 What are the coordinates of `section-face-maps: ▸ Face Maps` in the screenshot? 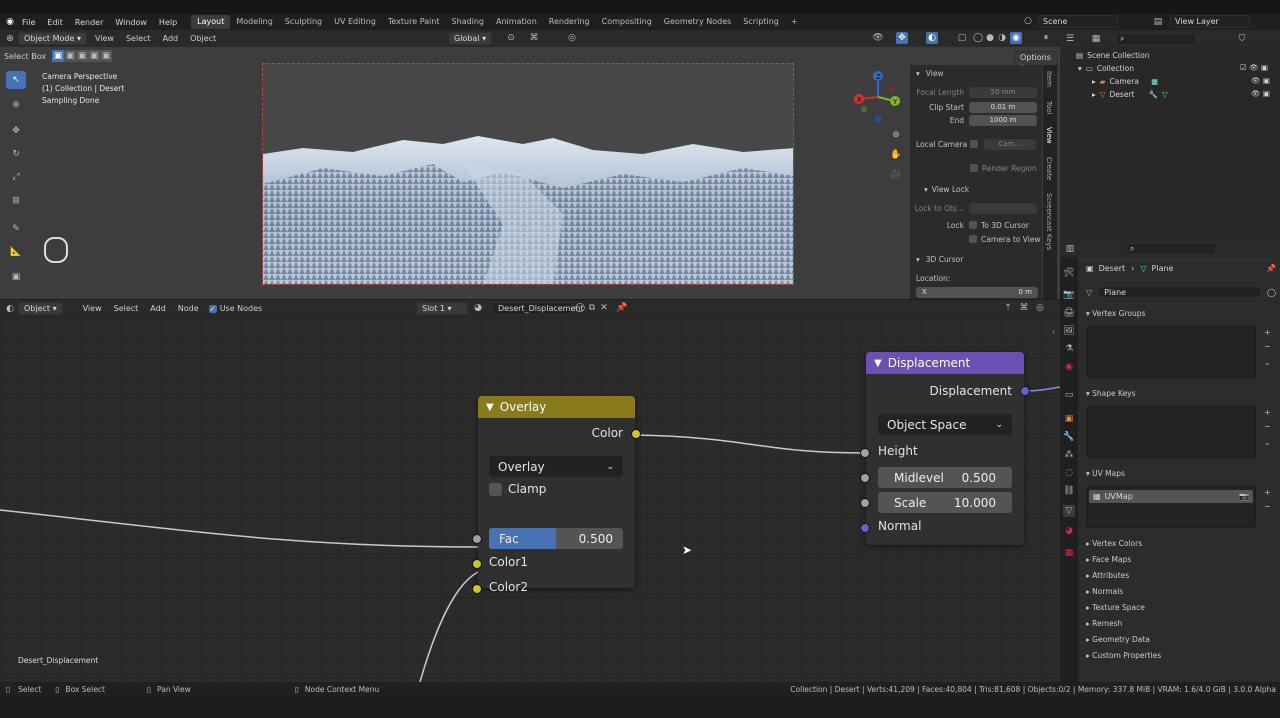 It's located at (1123, 560).